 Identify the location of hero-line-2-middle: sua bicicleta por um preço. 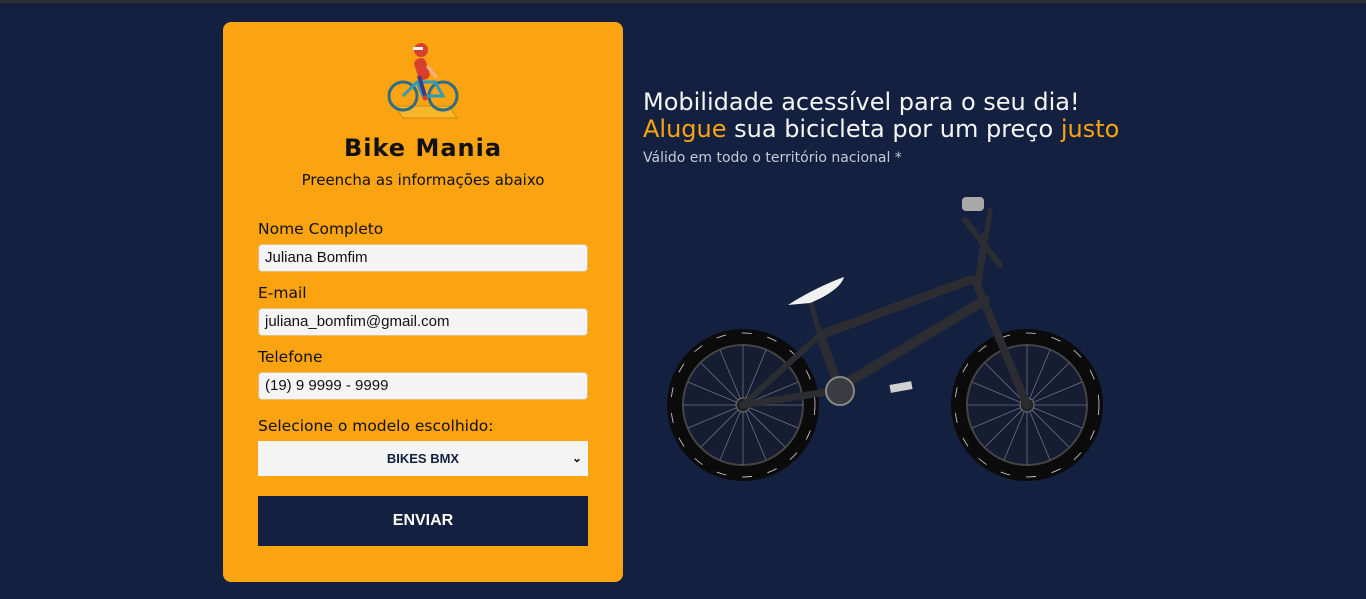
(893, 129).